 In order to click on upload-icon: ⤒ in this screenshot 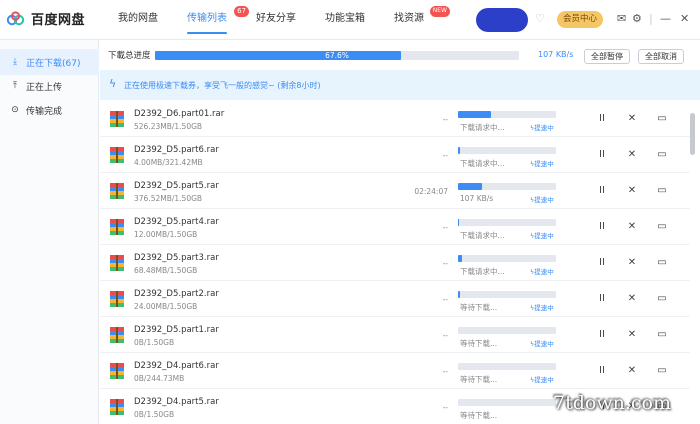, I will do `click(15, 86)`.